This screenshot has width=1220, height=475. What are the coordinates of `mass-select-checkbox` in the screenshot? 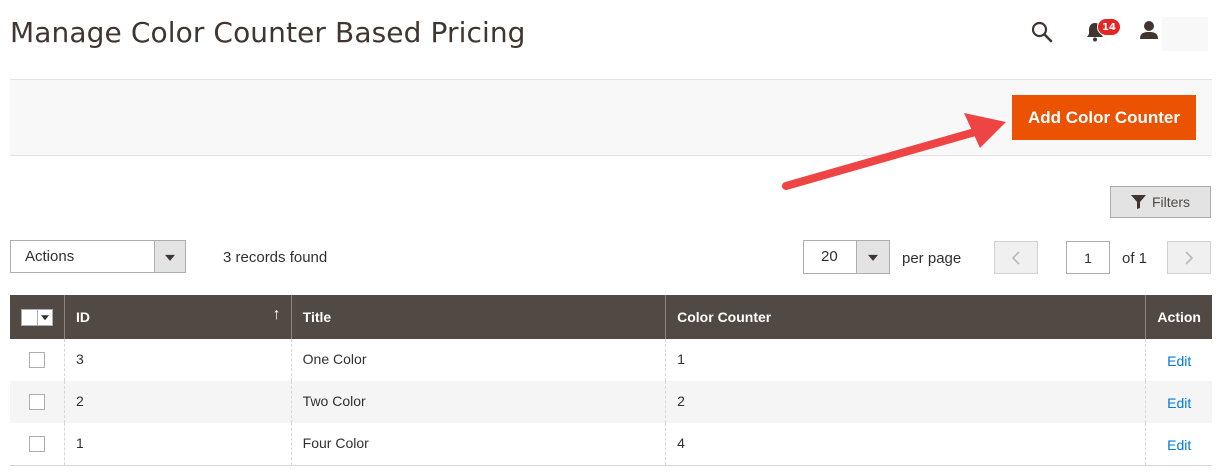 It's located at (37, 317).